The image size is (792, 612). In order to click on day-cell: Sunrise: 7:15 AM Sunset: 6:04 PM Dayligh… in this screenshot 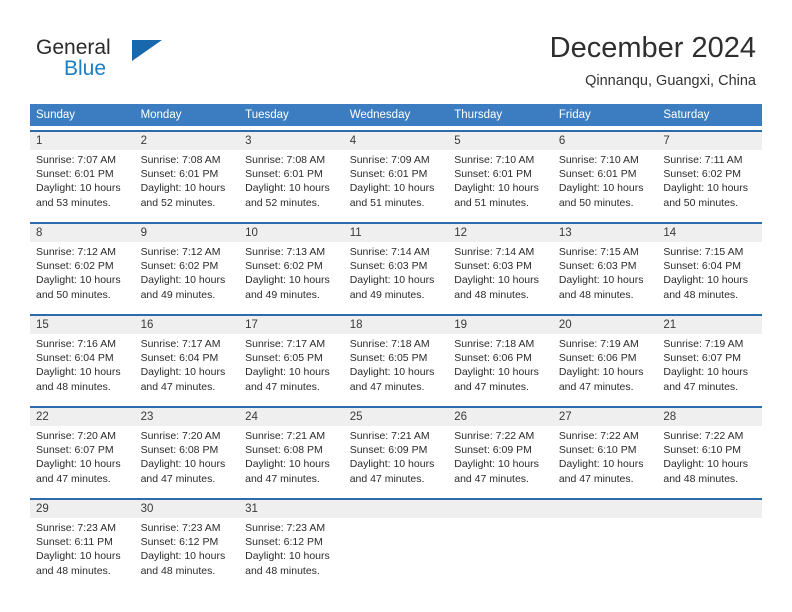, I will do `click(709, 276)`.